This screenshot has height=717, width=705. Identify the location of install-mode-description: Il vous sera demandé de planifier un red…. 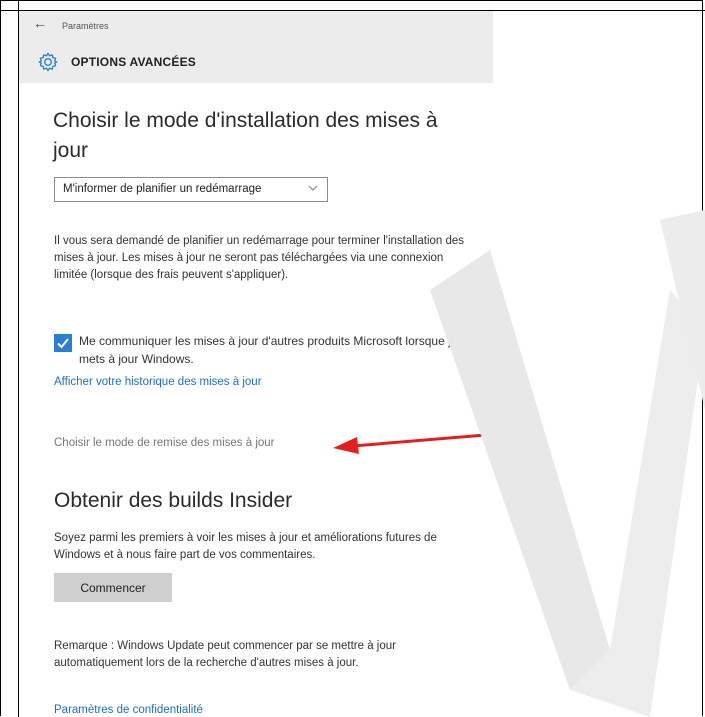
(259, 258).